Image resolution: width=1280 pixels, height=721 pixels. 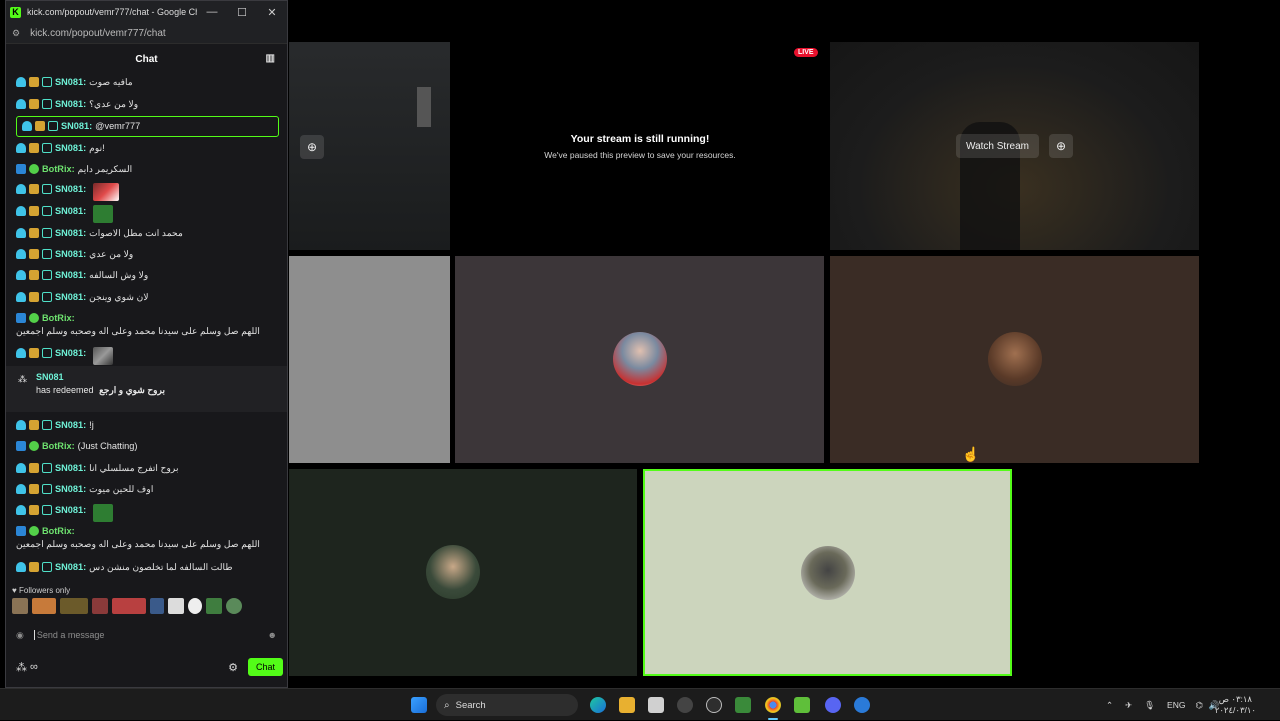 I want to click on chrome-browser-icon, so click(x=773, y=705).